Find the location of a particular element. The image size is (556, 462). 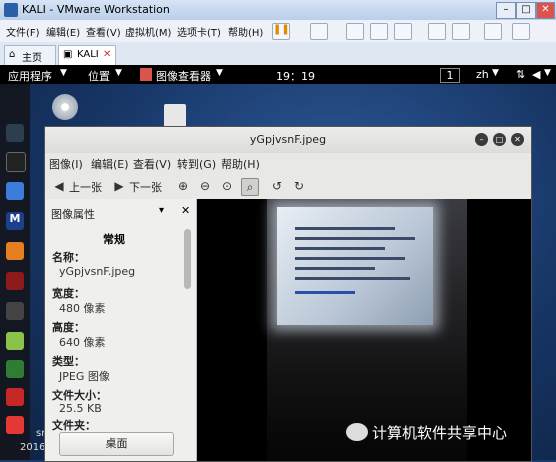

height-value: 640 像素 is located at coordinates (82, 342).